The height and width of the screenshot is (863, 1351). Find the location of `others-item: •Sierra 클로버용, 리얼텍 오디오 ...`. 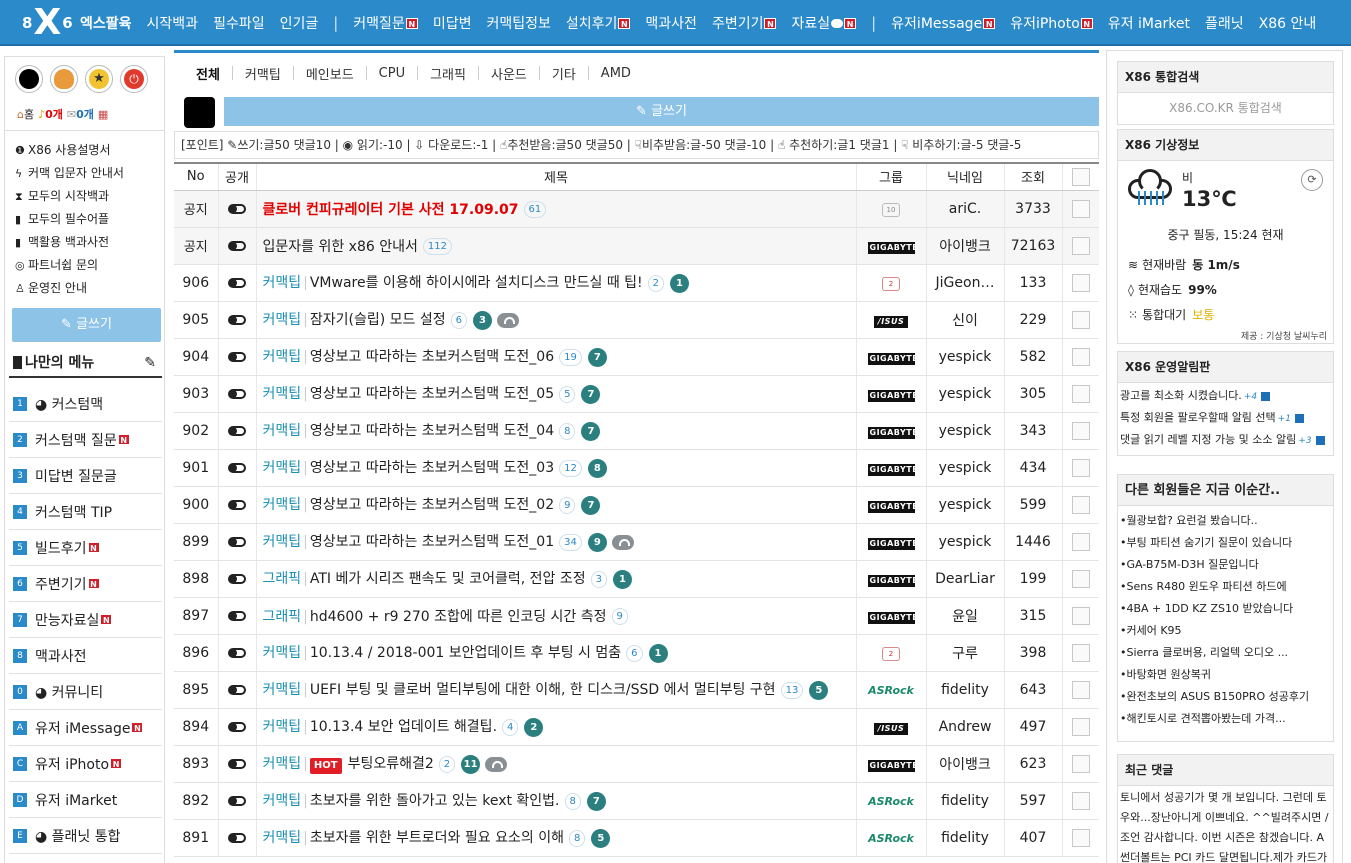

others-item: •Sierra 클로버용, 리얼텍 오디오 ... is located at coordinates (1225, 653).